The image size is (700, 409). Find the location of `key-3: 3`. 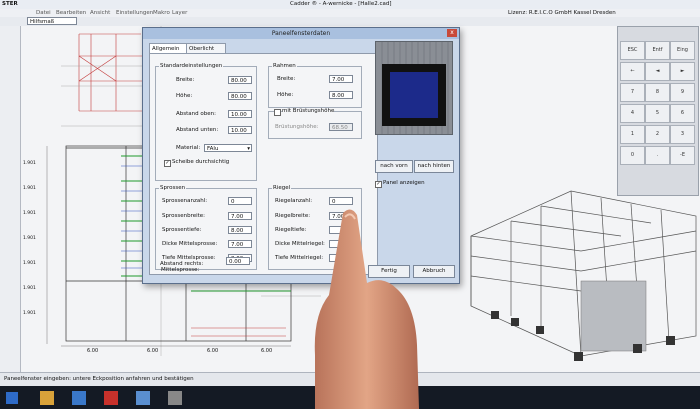

key-3: 3 is located at coordinates (682, 134).